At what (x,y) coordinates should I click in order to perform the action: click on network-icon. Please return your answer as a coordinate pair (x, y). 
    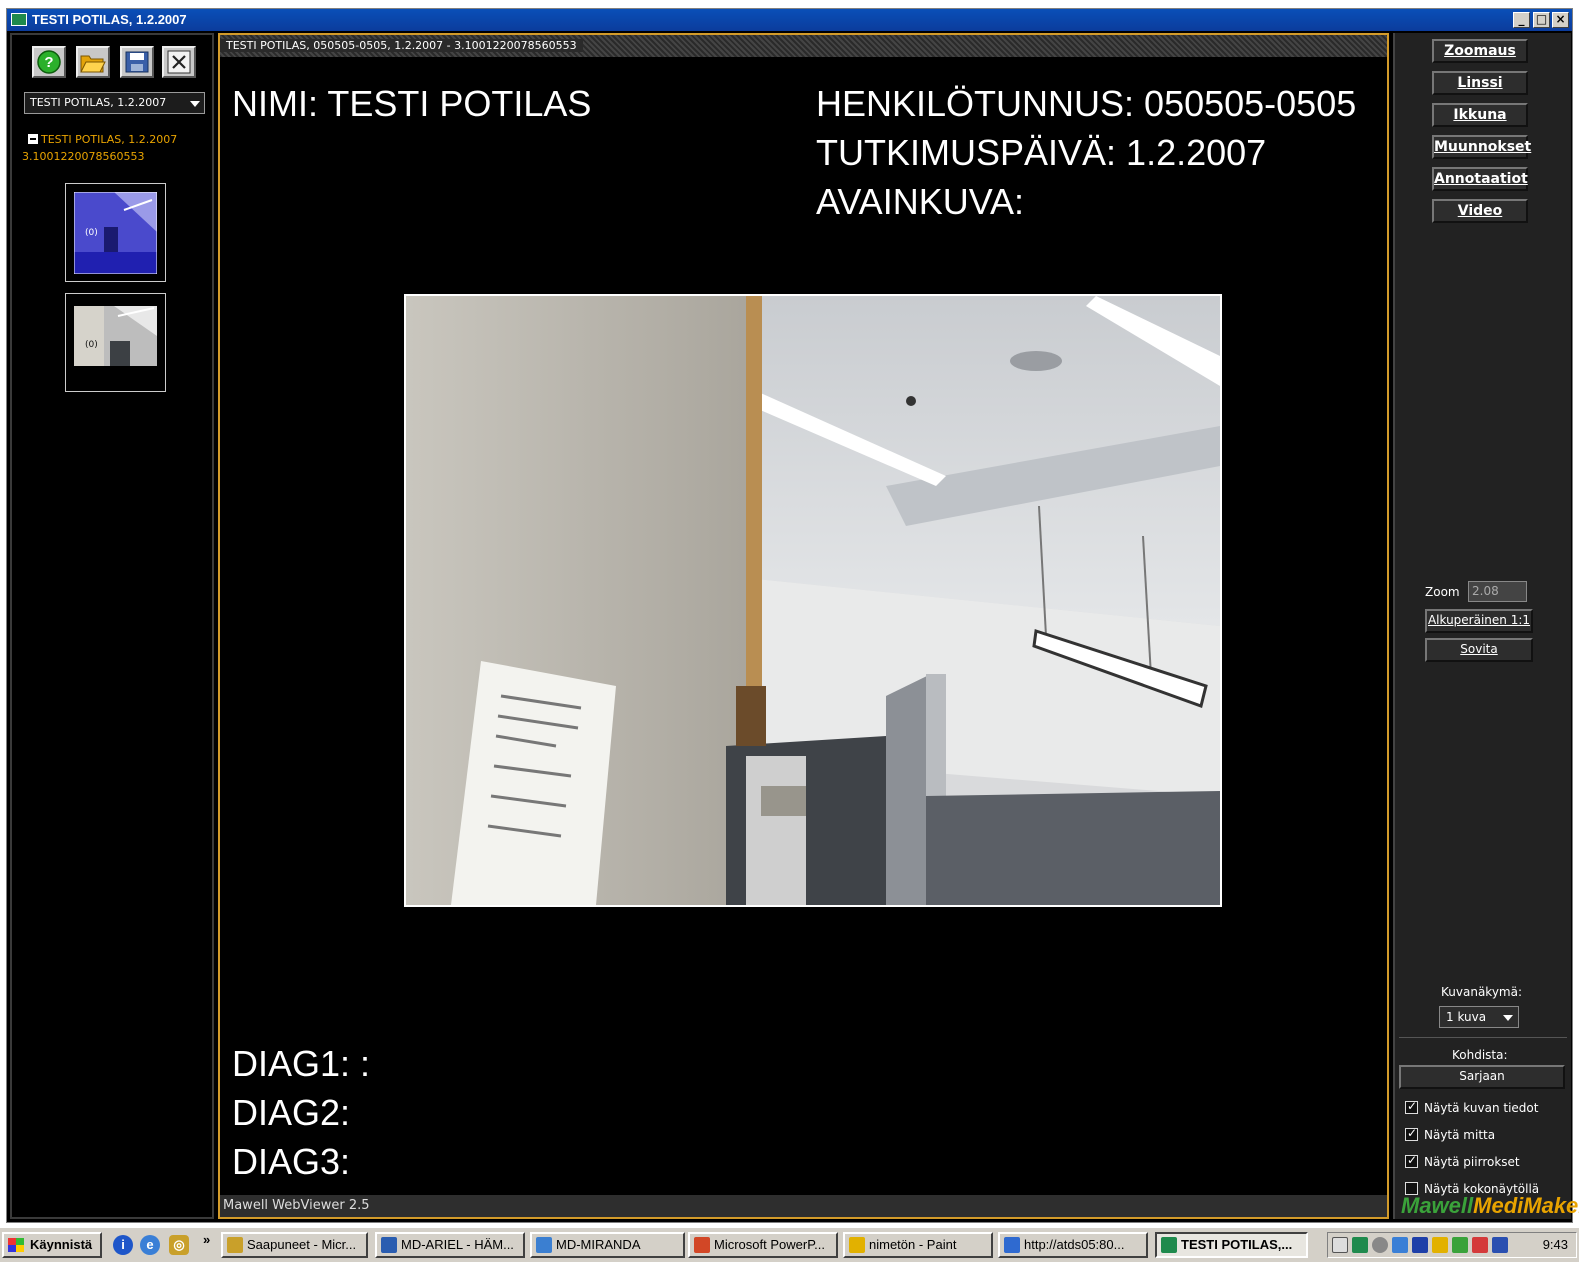
    Looking at the image, I should click on (1380, 1245).